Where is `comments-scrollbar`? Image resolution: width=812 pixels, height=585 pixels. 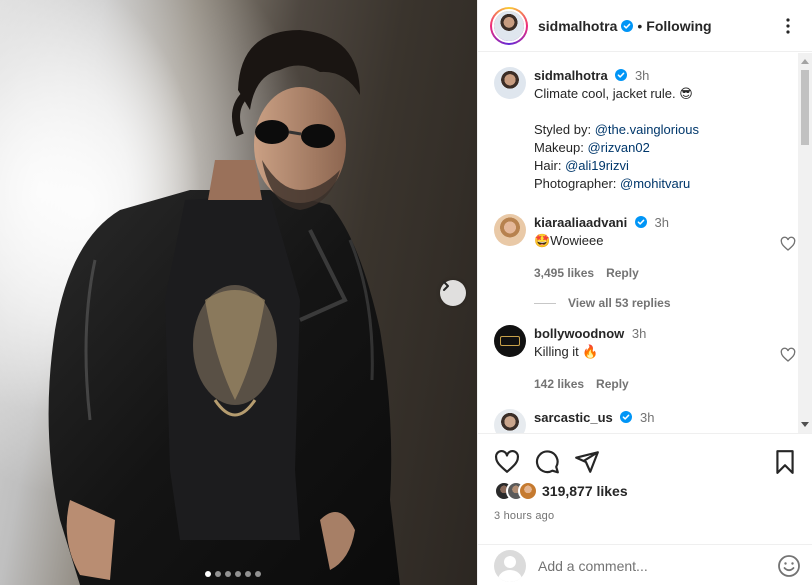
comments-scrollbar is located at coordinates (805, 243).